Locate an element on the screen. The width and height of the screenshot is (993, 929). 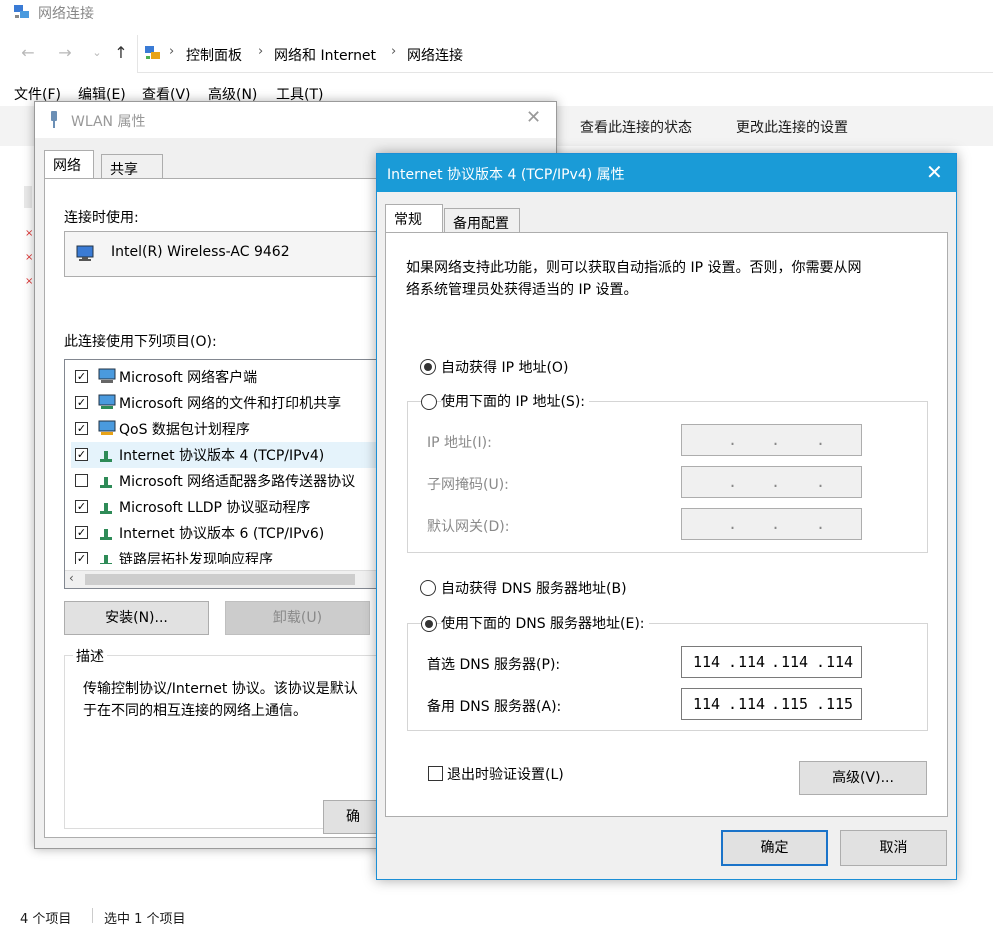
ok-button: 确定 is located at coordinates (774, 848).